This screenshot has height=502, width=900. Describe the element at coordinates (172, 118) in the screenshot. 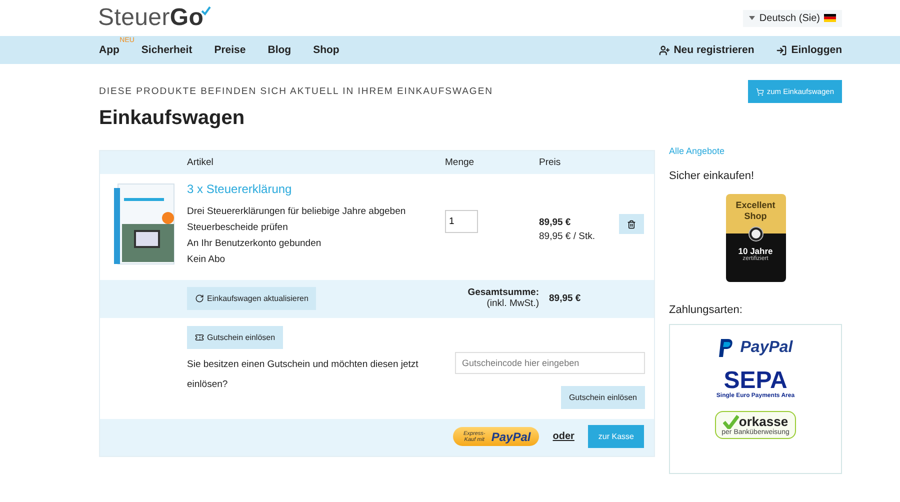

I see `page-title: Einkaufswagen` at that location.